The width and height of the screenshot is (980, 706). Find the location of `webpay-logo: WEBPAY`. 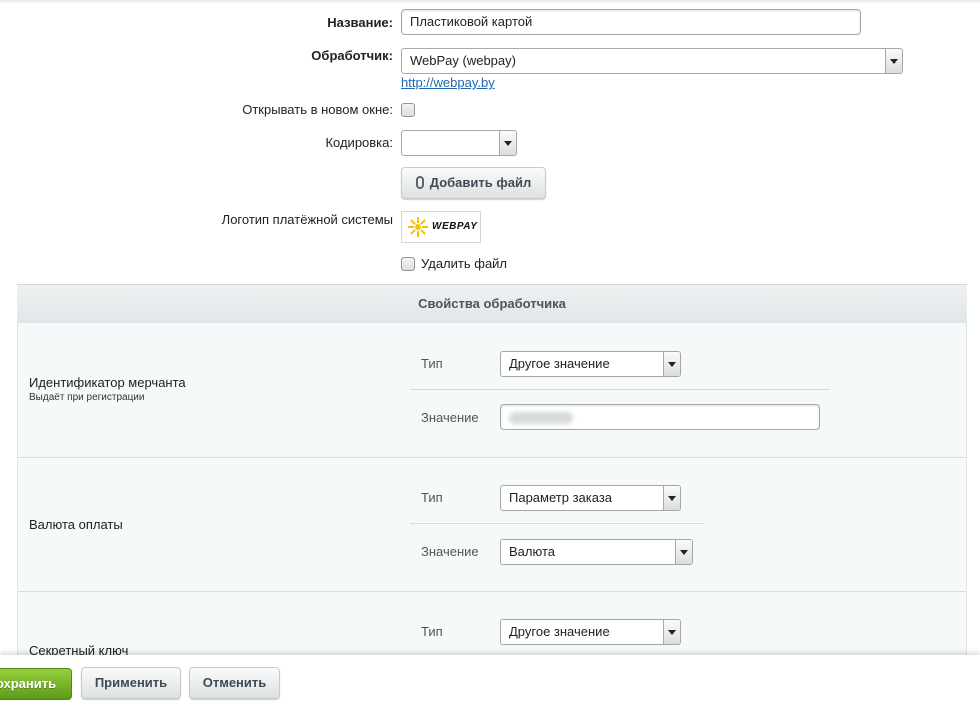

webpay-logo: WEBPAY is located at coordinates (441, 227).